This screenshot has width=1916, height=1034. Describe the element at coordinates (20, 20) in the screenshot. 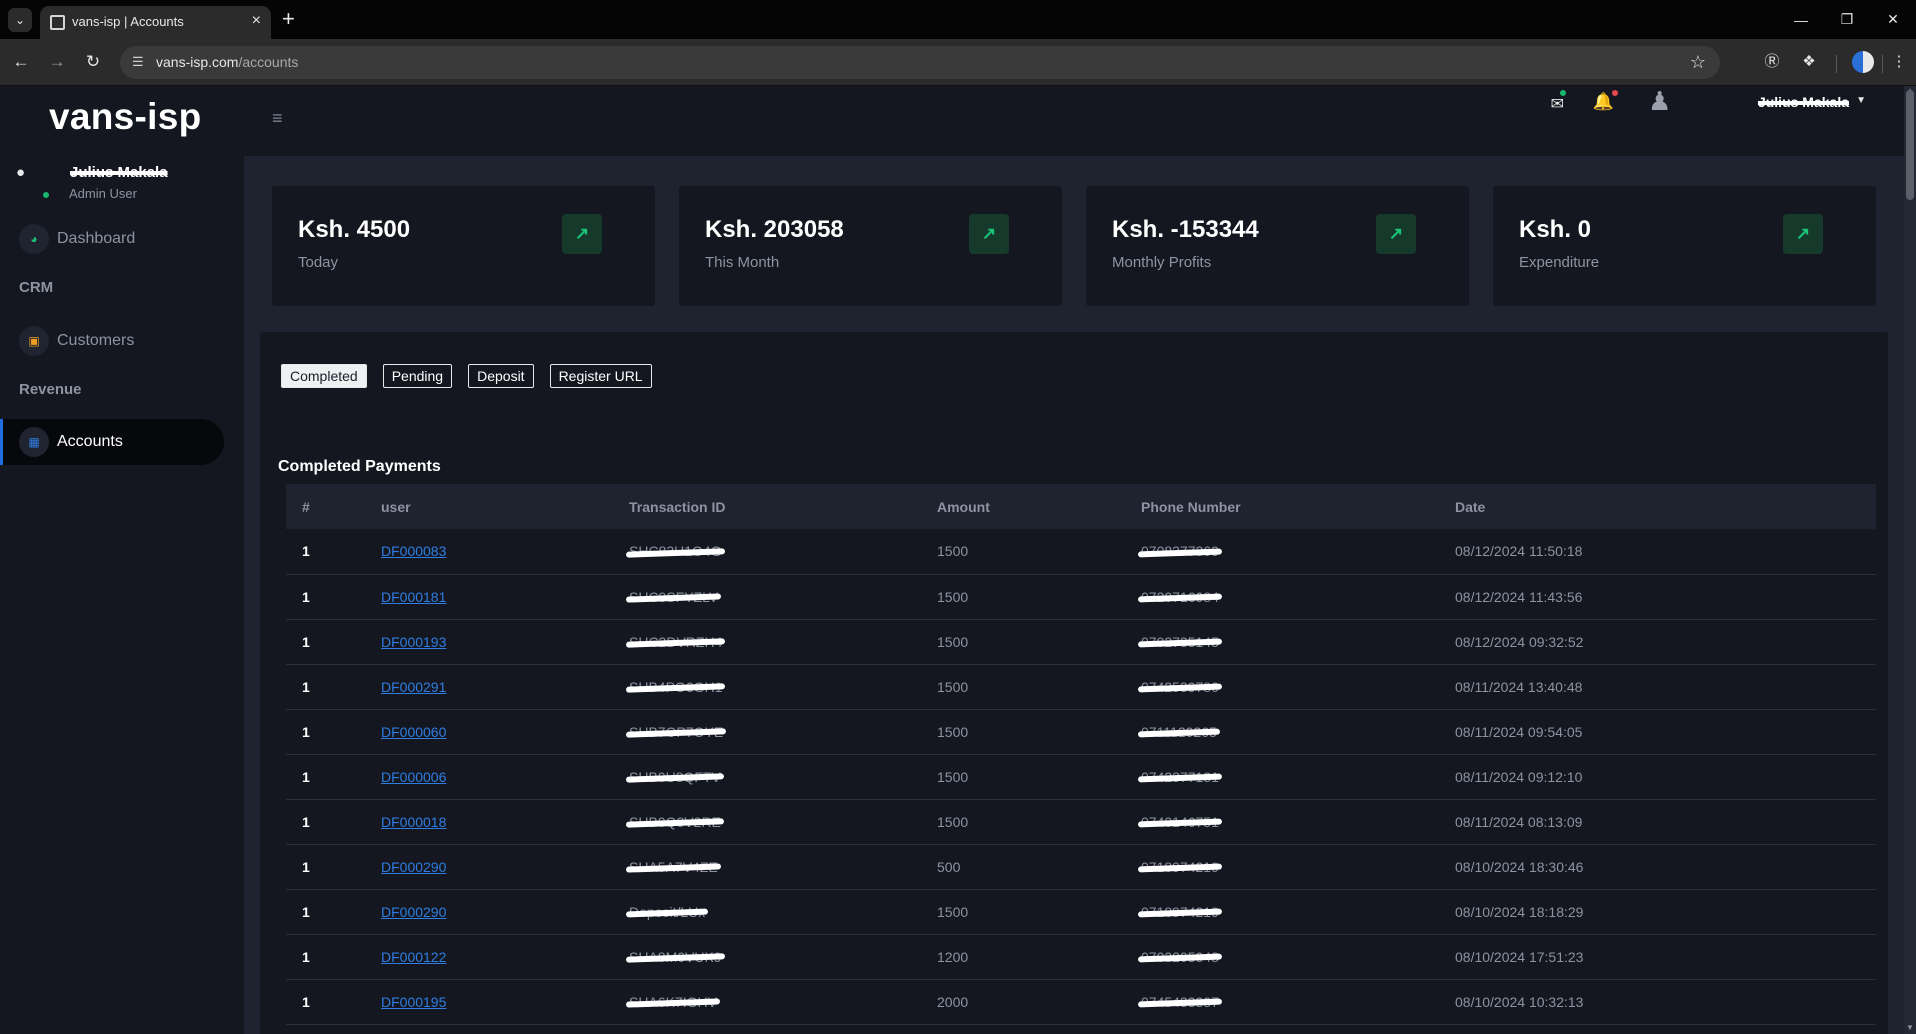

I see `tab-search-chevron-icon: ⌄` at that location.